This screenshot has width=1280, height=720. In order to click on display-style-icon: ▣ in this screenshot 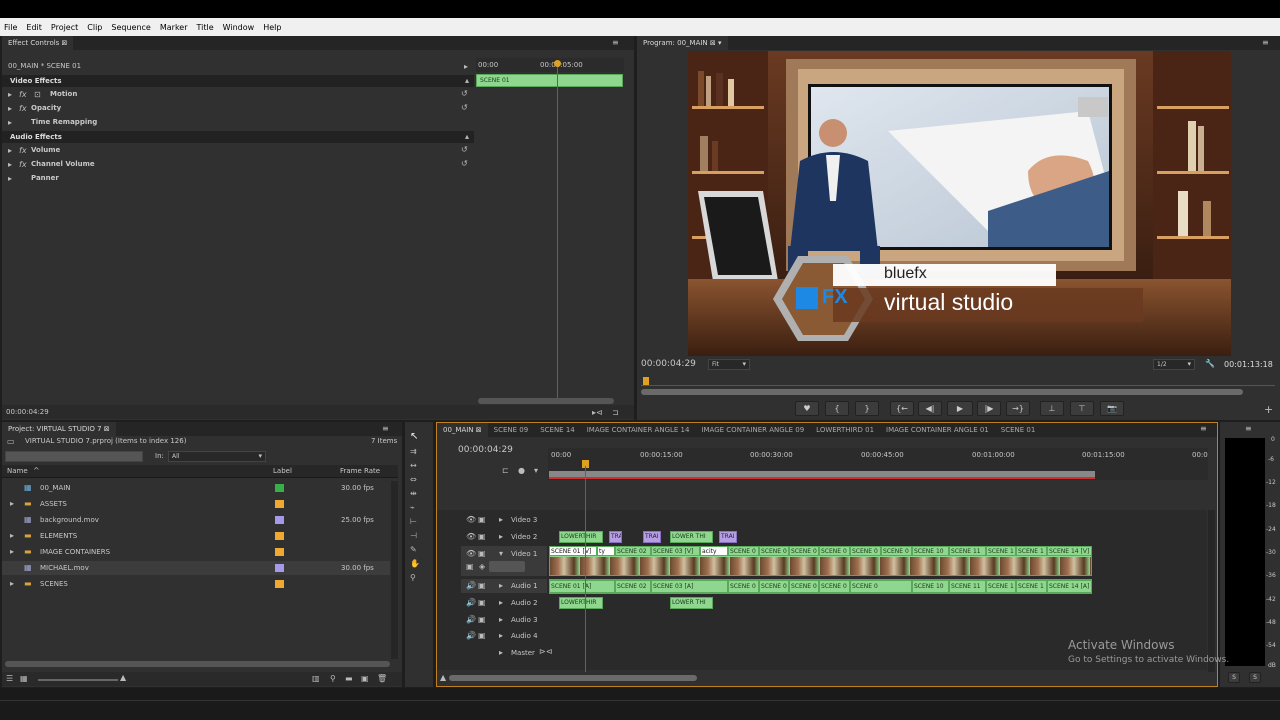, I will do `click(470, 567)`.